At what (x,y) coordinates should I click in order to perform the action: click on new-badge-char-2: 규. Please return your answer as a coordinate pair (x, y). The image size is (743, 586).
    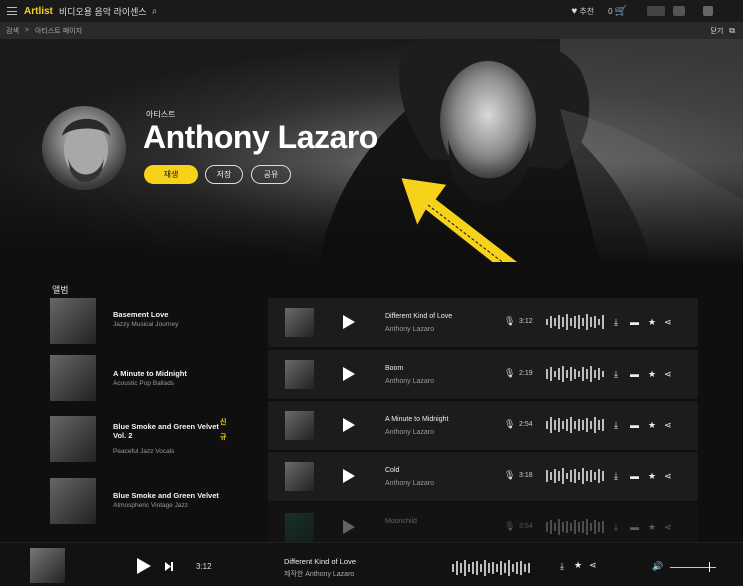
    Looking at the image, I should click on (223, 437).